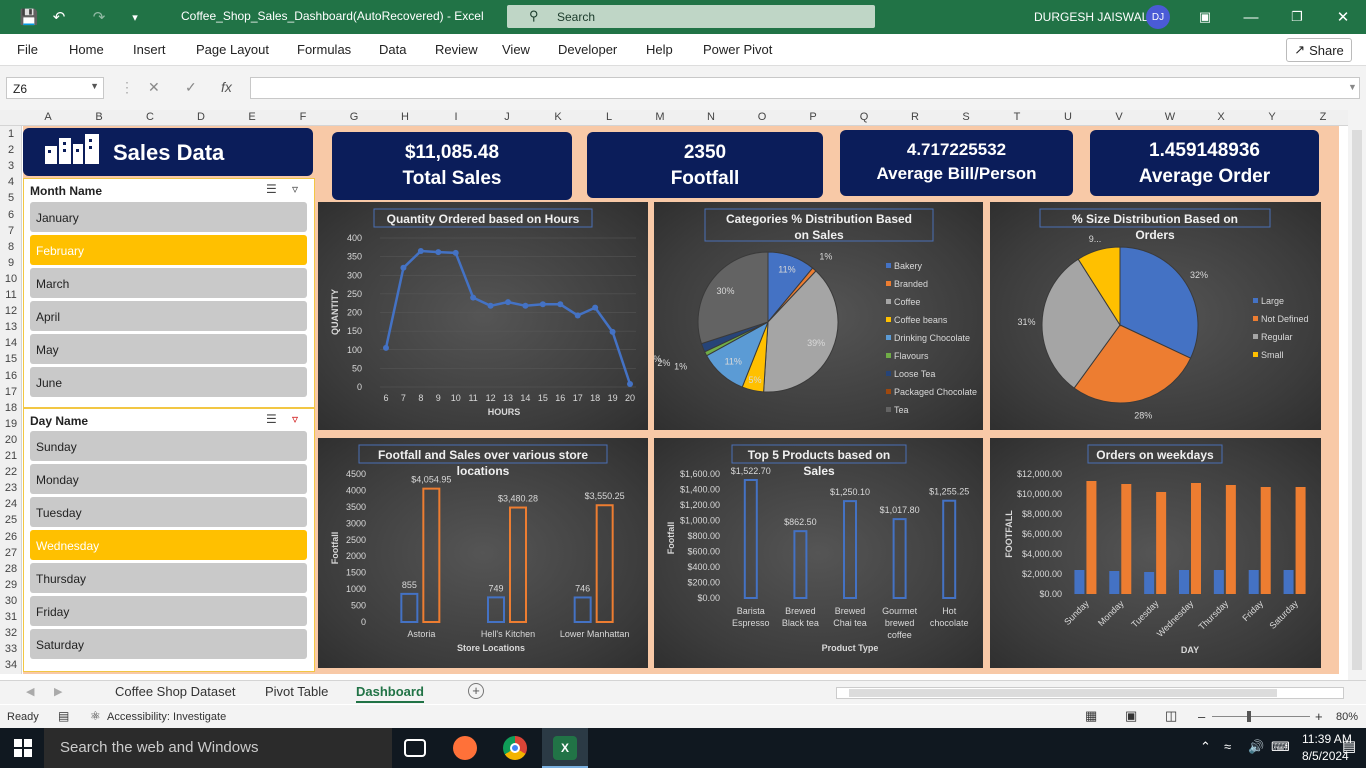  I want to click on volume-icon: 🔊, so click(1256, 747).